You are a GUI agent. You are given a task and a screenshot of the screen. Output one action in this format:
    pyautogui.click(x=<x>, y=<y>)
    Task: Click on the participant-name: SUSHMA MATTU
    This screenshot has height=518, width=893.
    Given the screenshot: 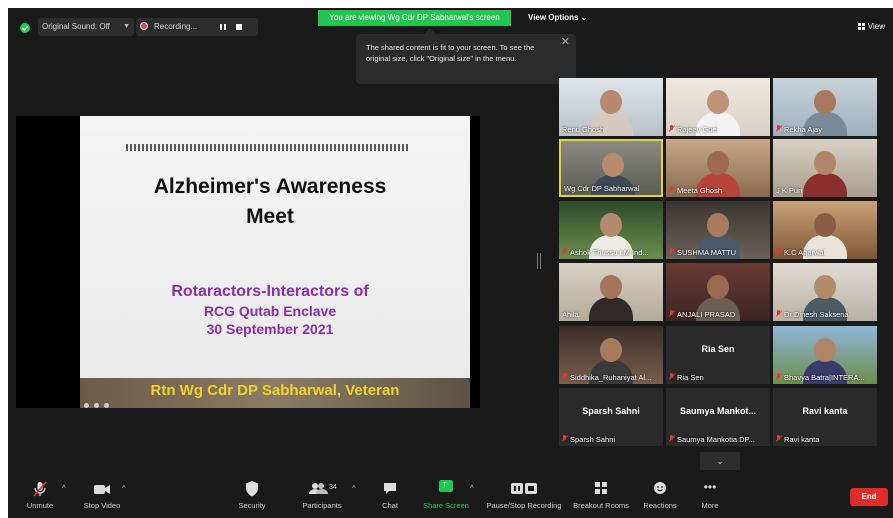 What is the action you would take?
    pyautogui.click(x=702, y=252)
    